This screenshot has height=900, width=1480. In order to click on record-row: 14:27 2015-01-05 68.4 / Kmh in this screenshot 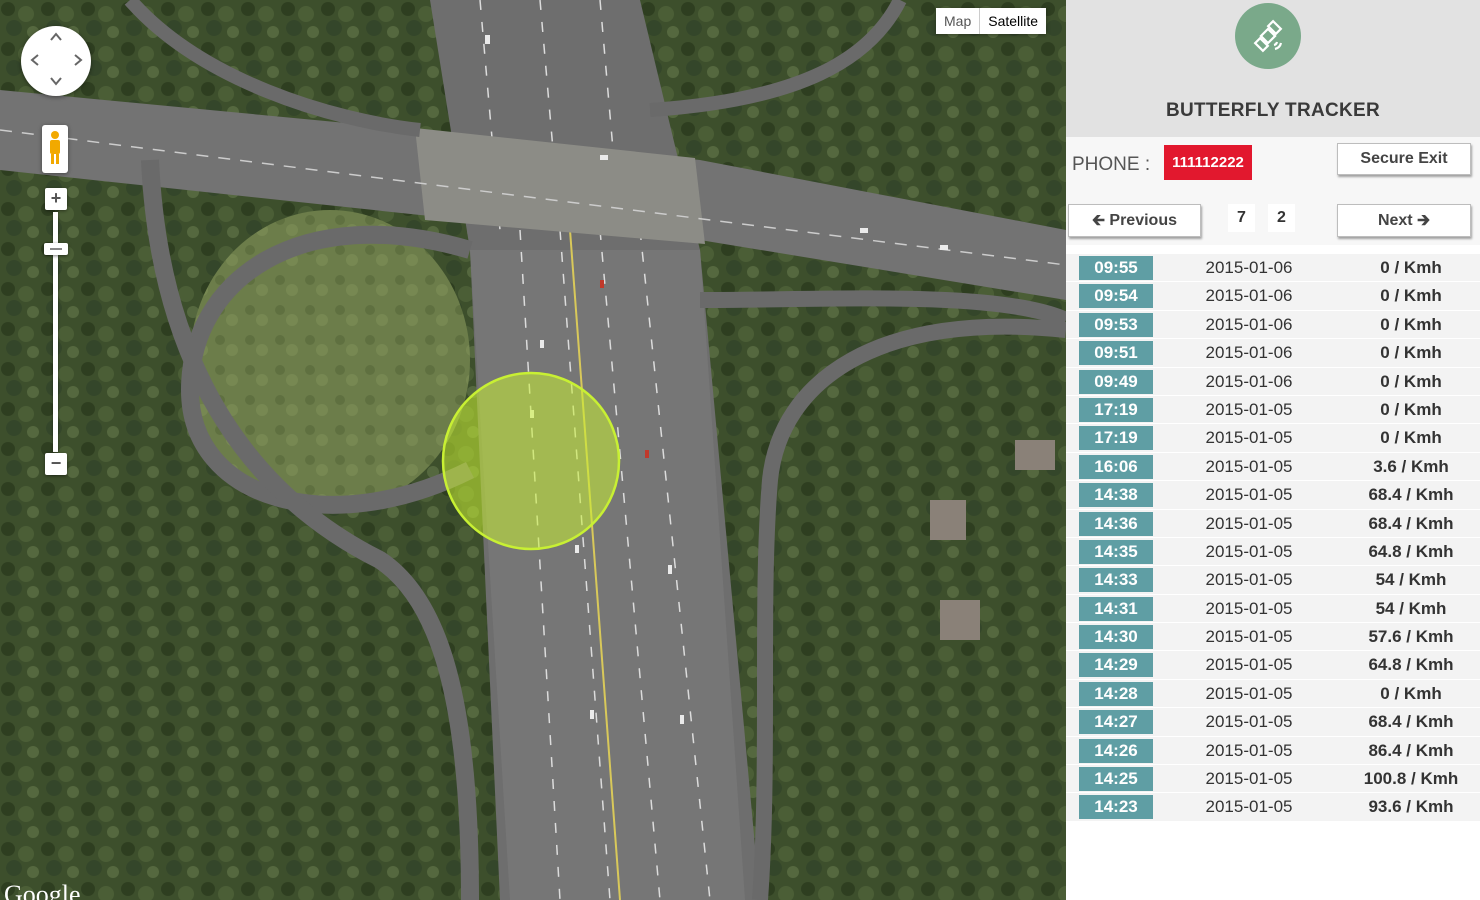, I will do `click(1273, 722)`.